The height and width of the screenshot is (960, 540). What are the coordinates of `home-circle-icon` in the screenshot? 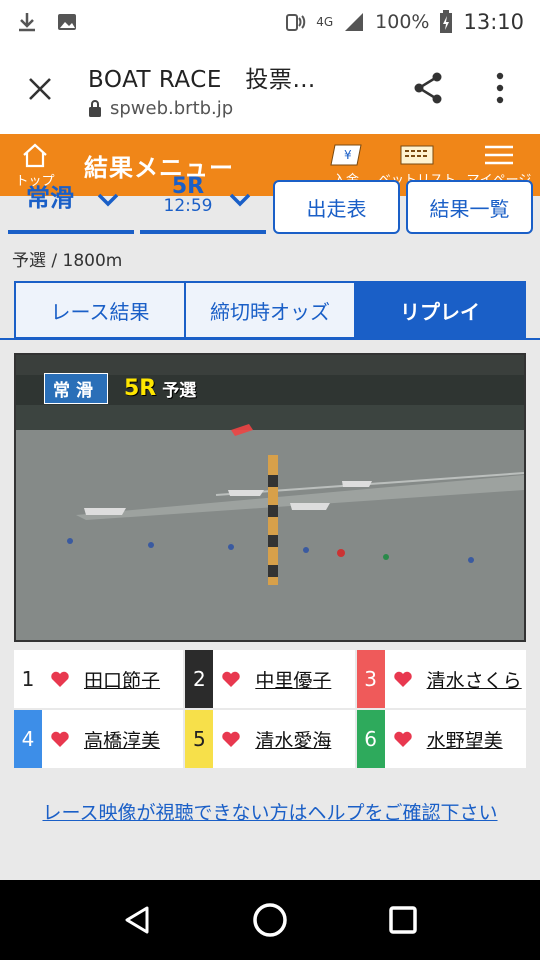 It's located at (270, 920).